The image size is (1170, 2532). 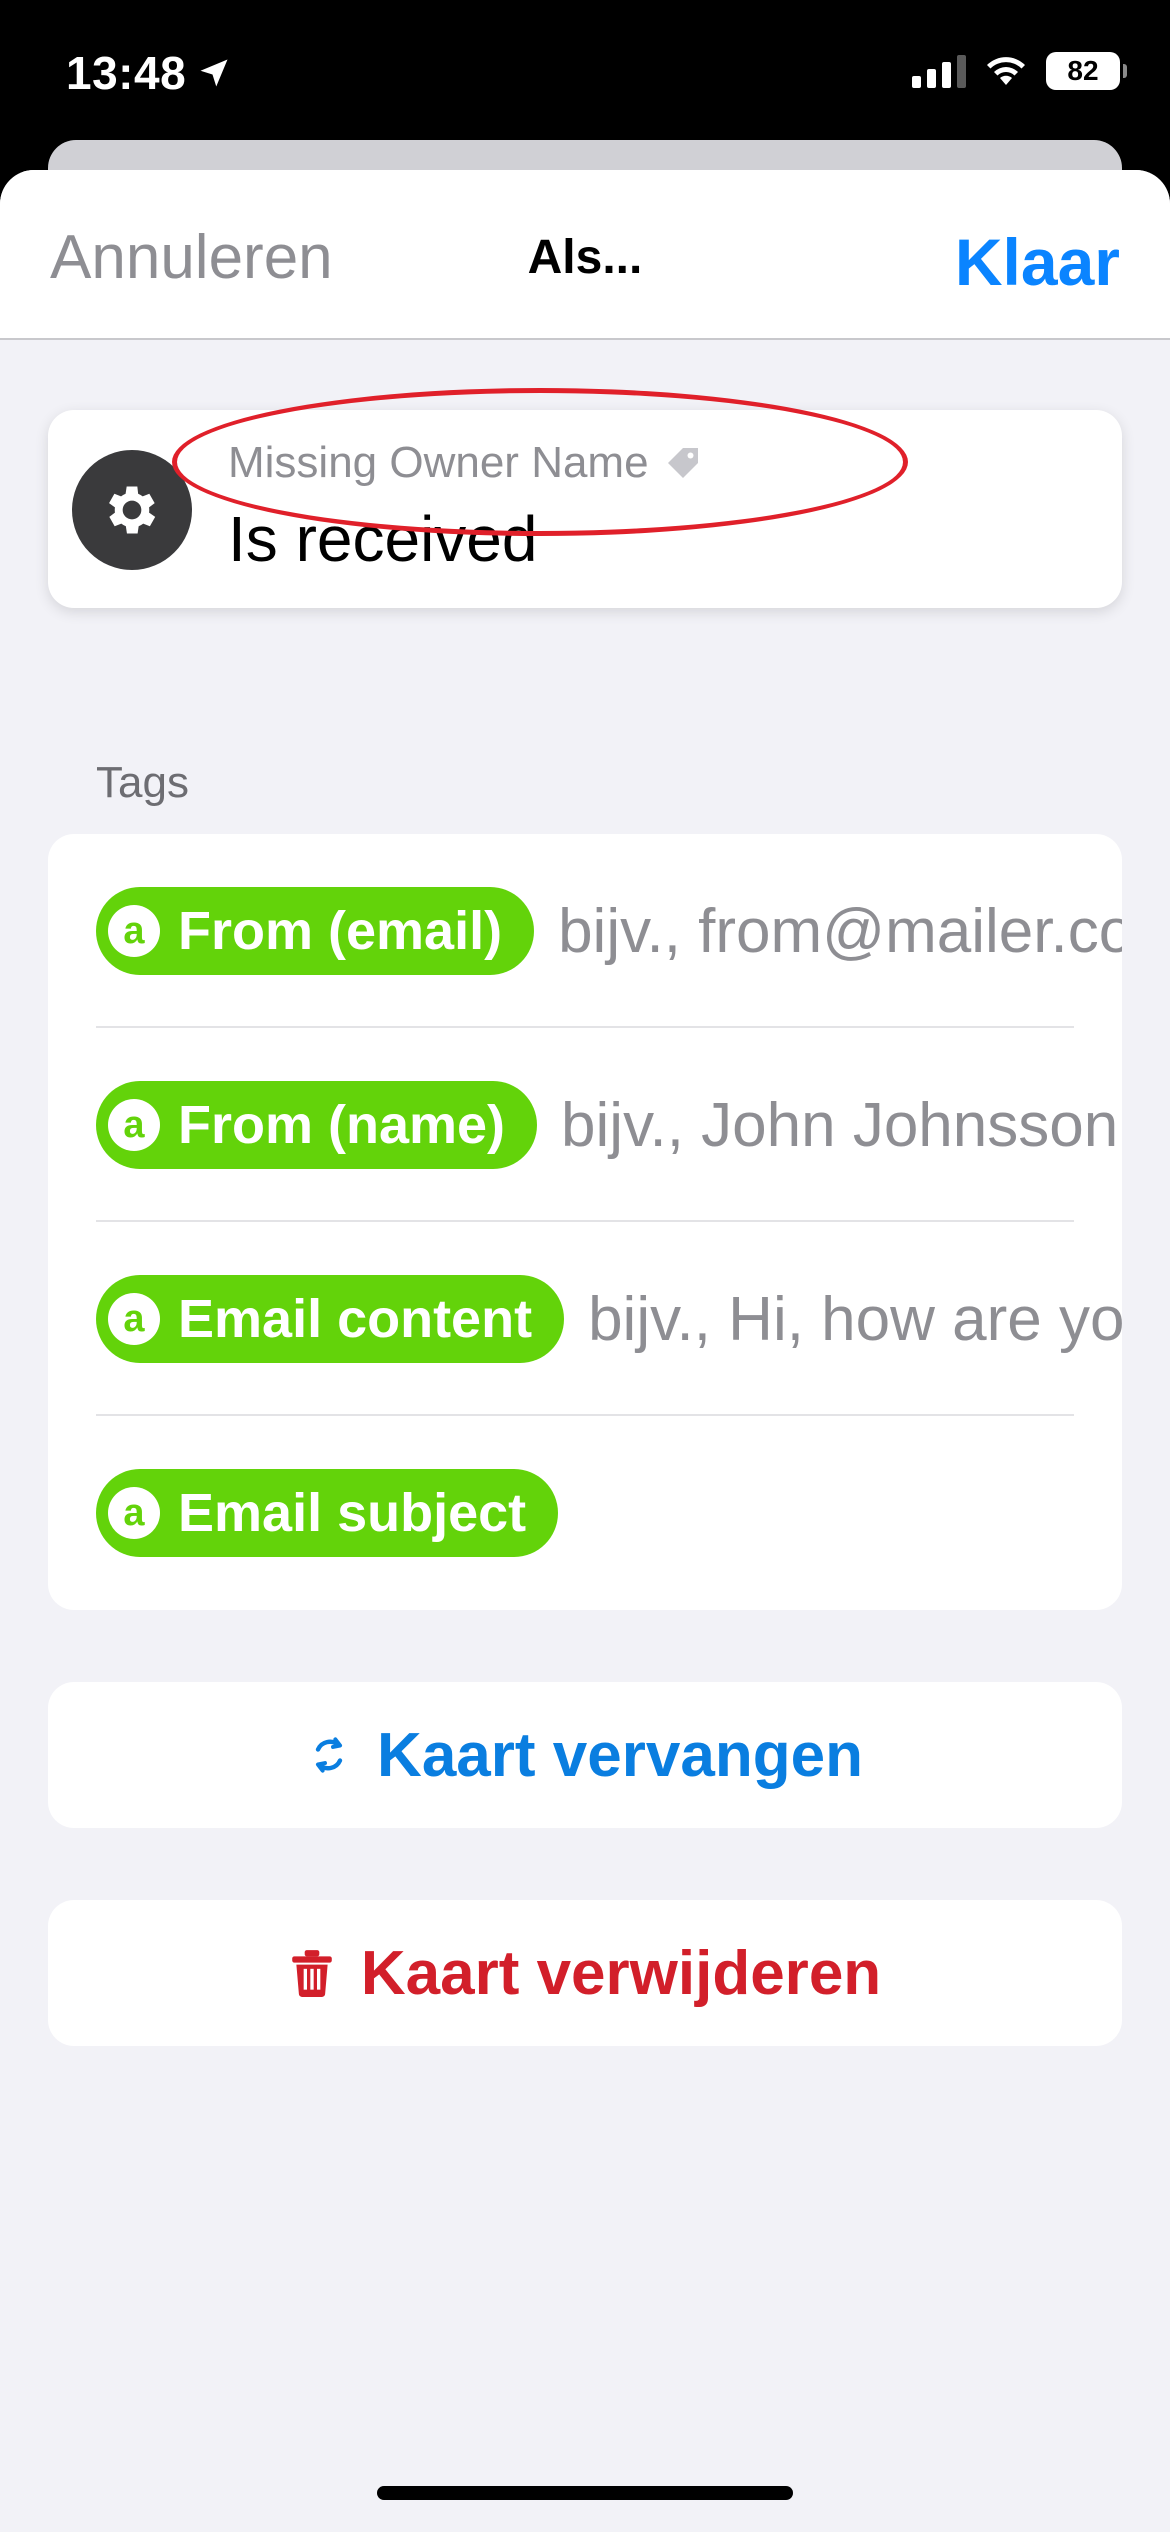 I want to click on replace-card-button: Kaart vervangen, so click(x=585, y=1755).